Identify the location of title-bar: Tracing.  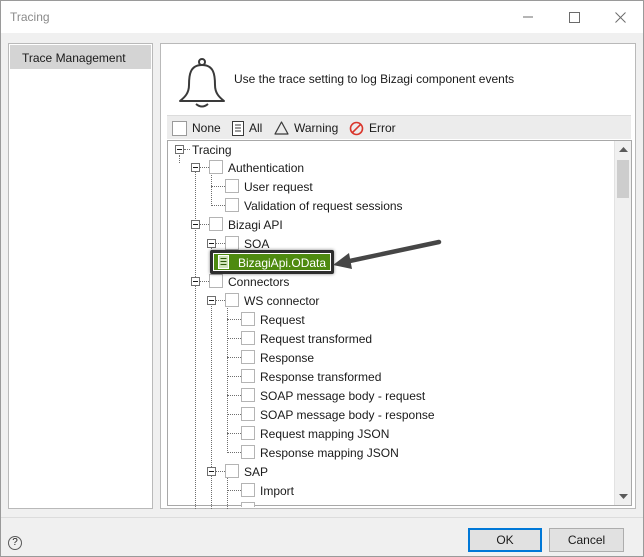
(322, 17).